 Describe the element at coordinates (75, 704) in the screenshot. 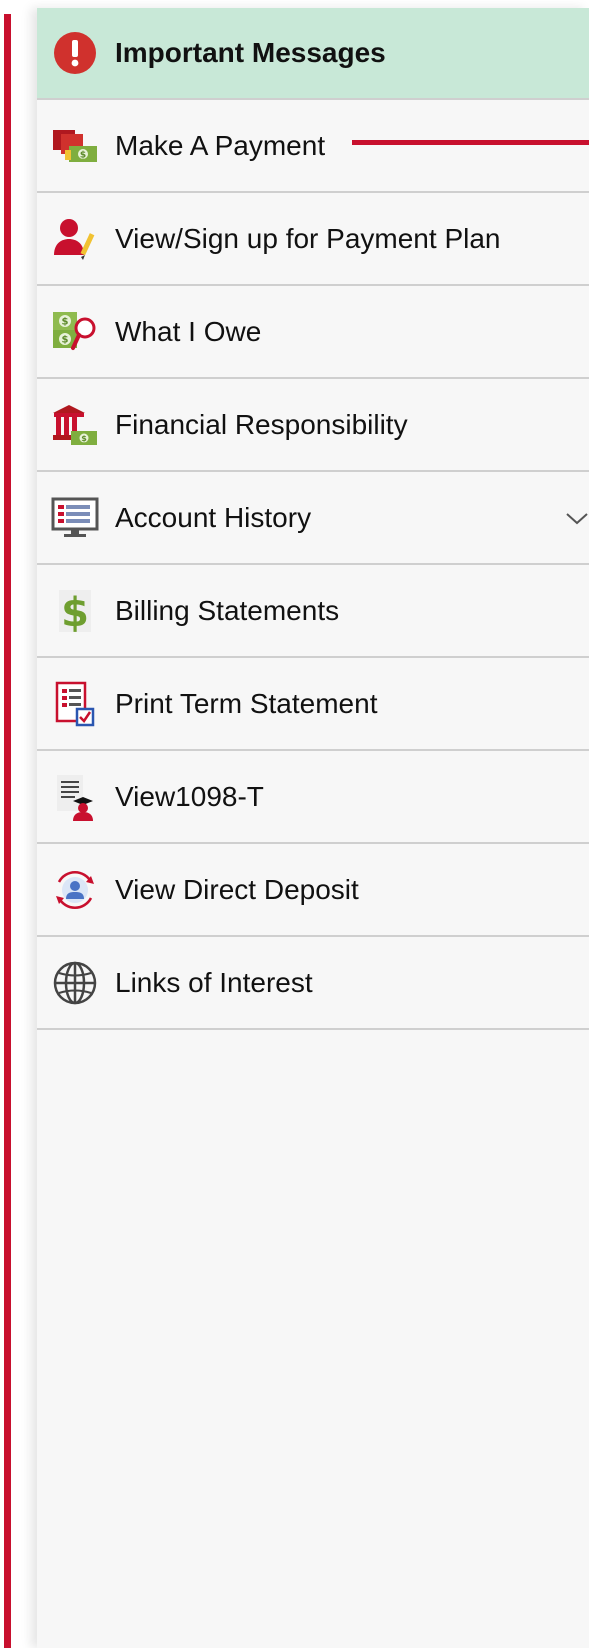

I see `document-checkbox-icon` at that location.